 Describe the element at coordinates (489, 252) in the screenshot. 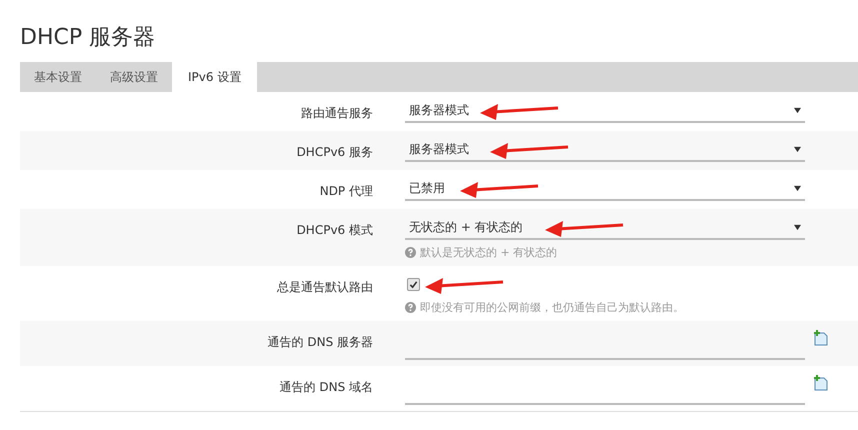

I see `help-text: 默认是无状态的 + 有状态的` at that location.